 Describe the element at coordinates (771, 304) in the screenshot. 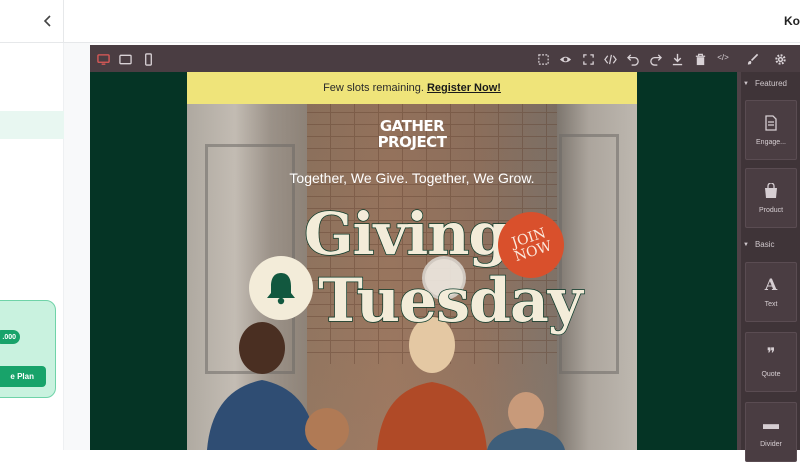

I see `block-label: Text` at that location.